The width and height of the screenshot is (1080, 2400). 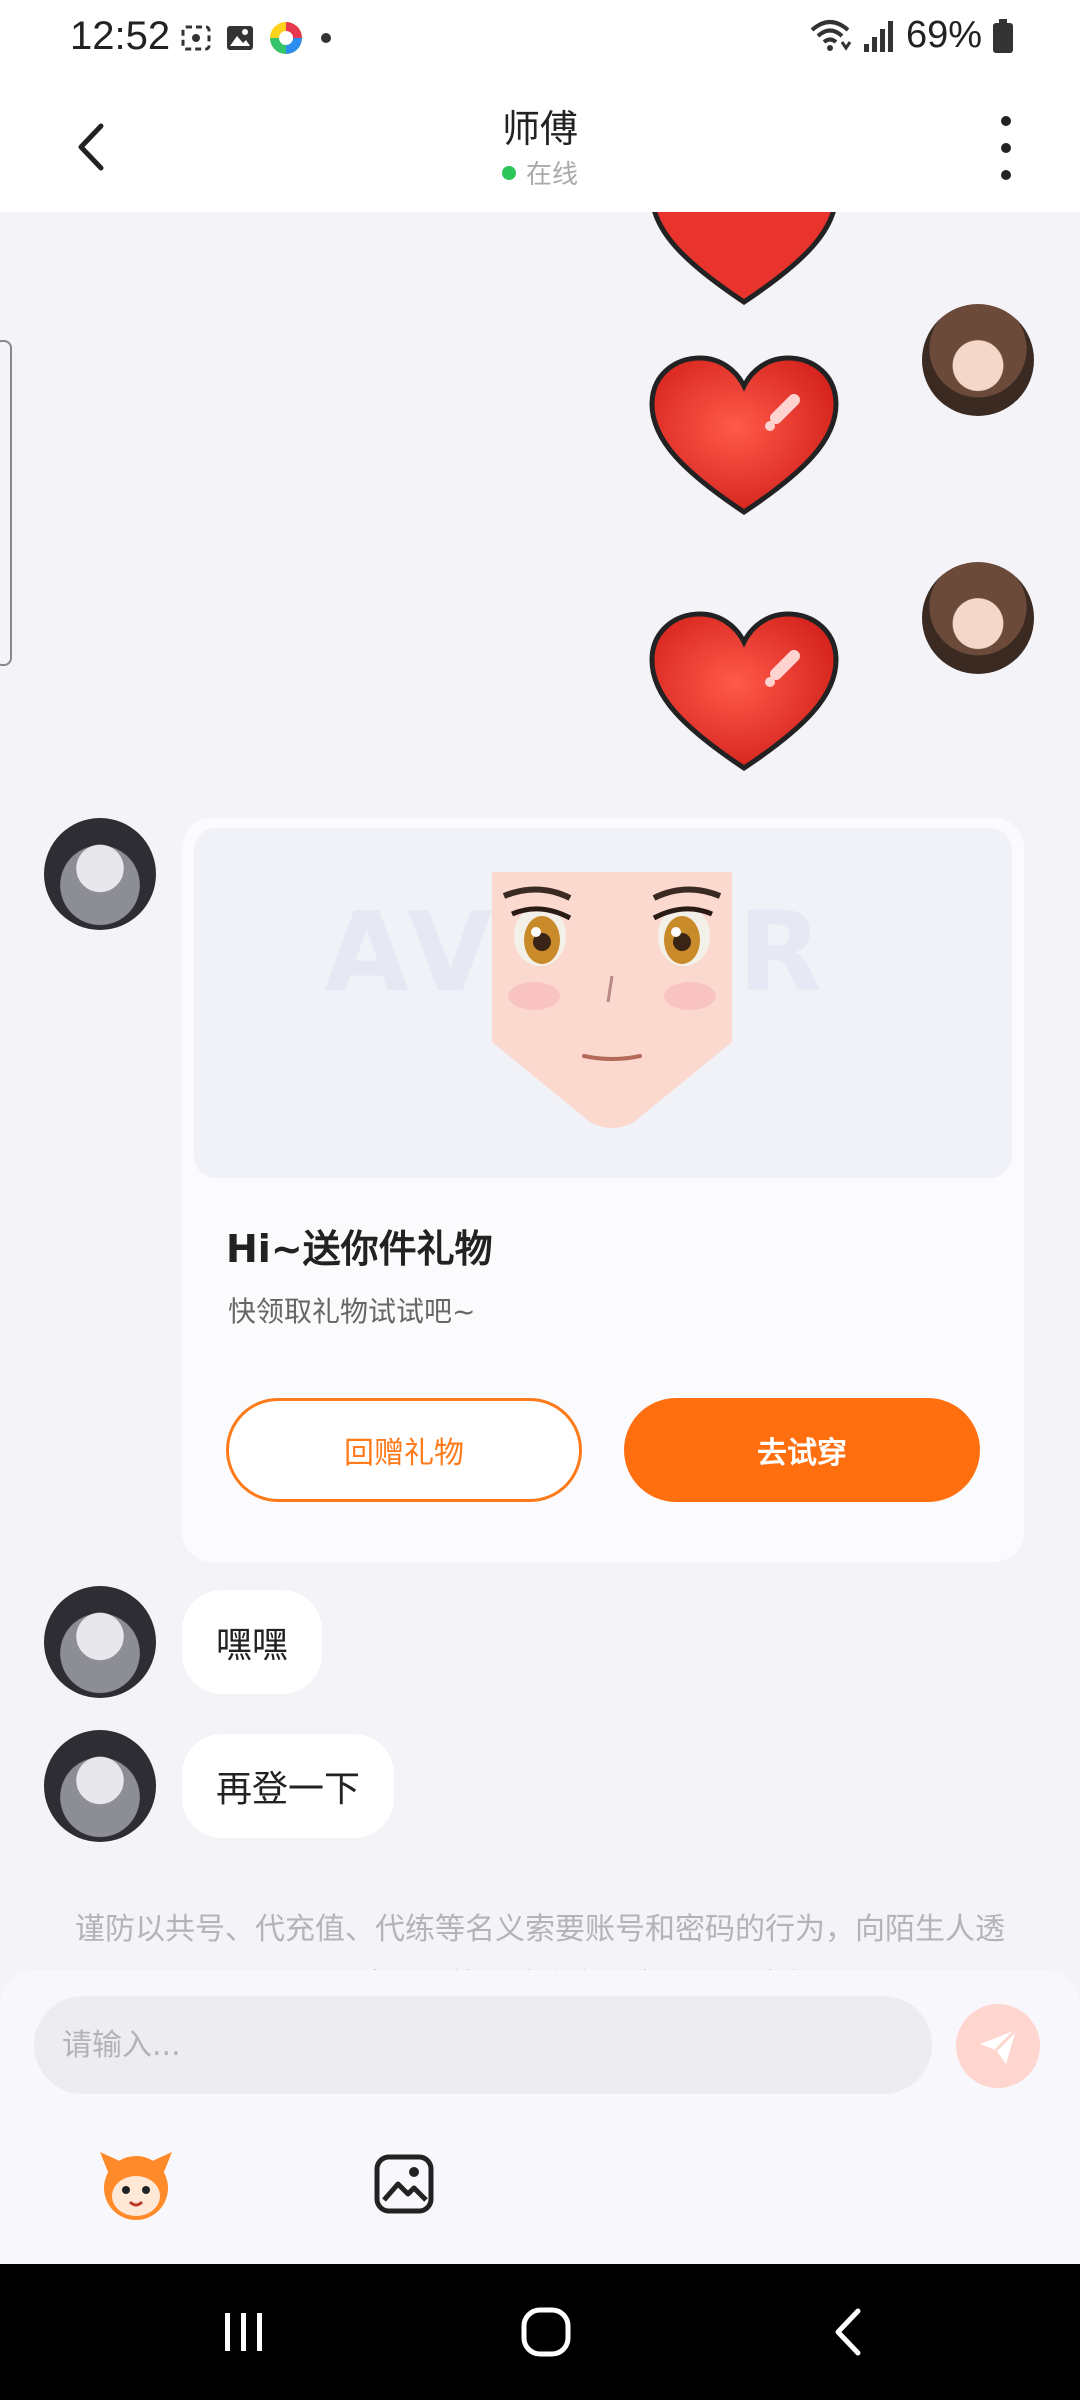 I want to click on color-app-icon, so click(x=286, y=38).